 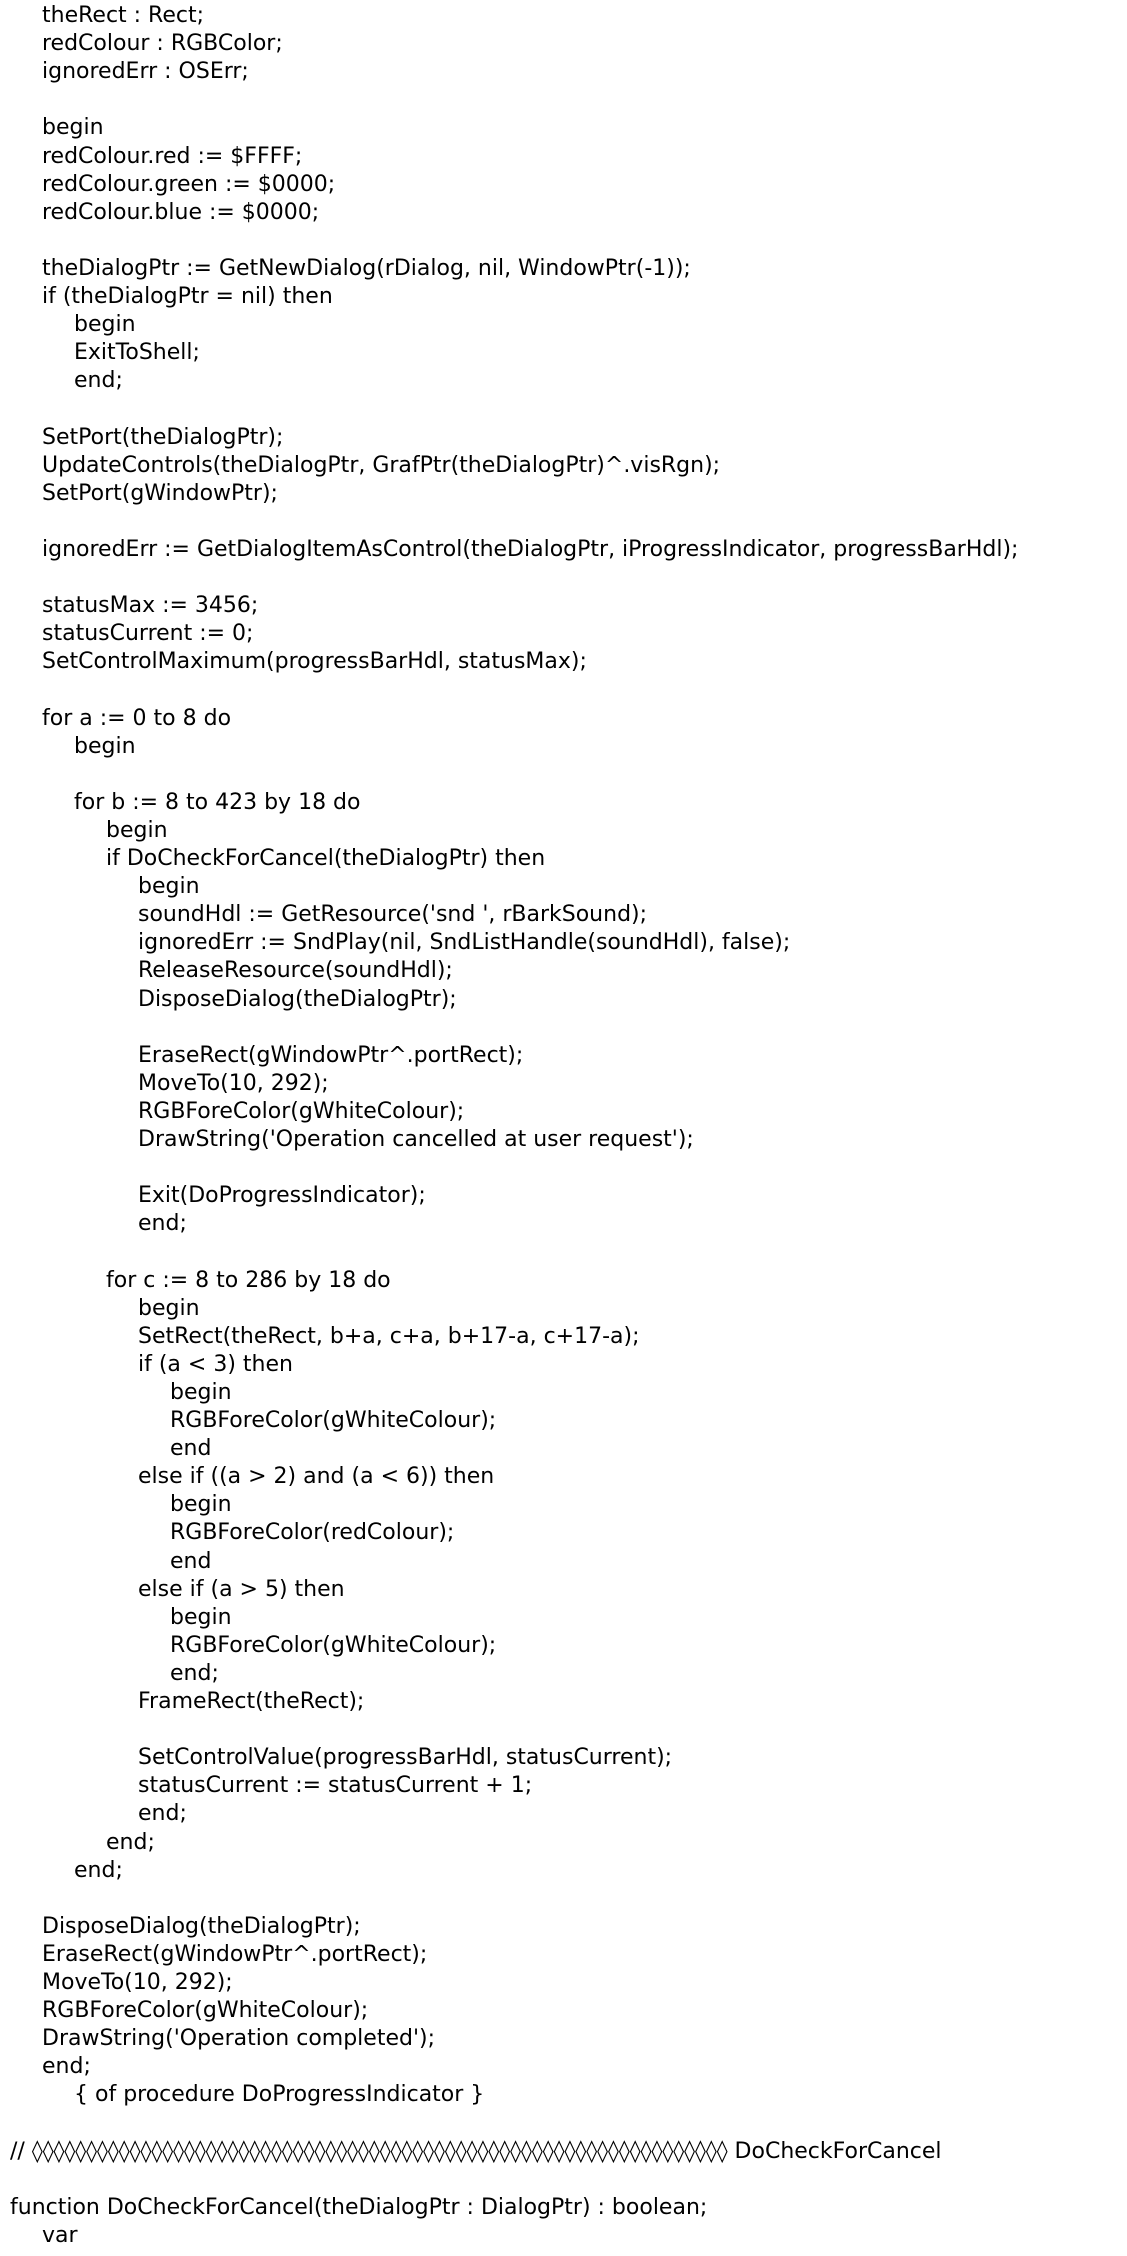 I want to click on code-line: redColour.green := $0000;, so click(x=189, y=184).